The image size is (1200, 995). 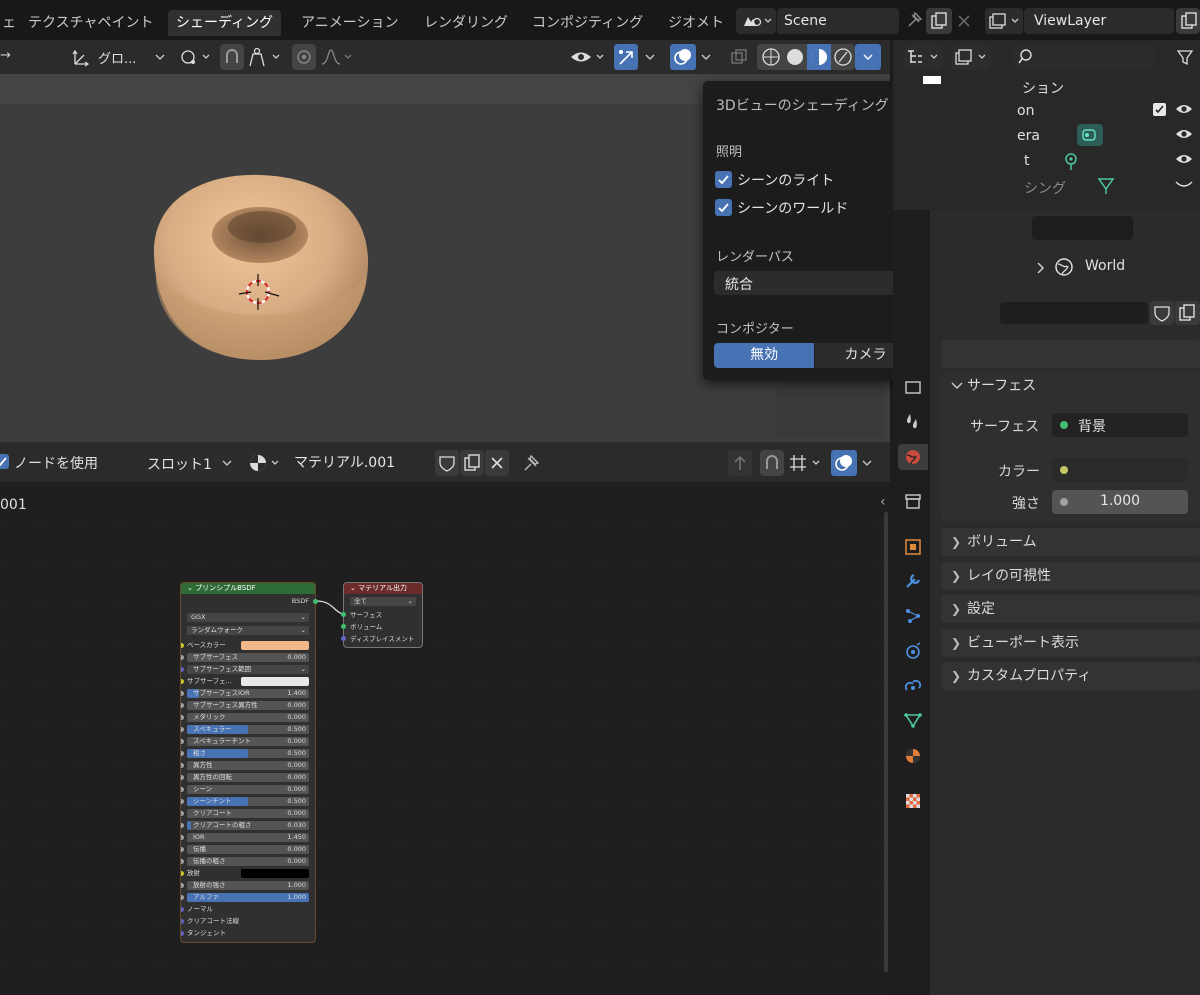 I want to click on filter-view-layer-dropdown, so click(x=971, y=57).